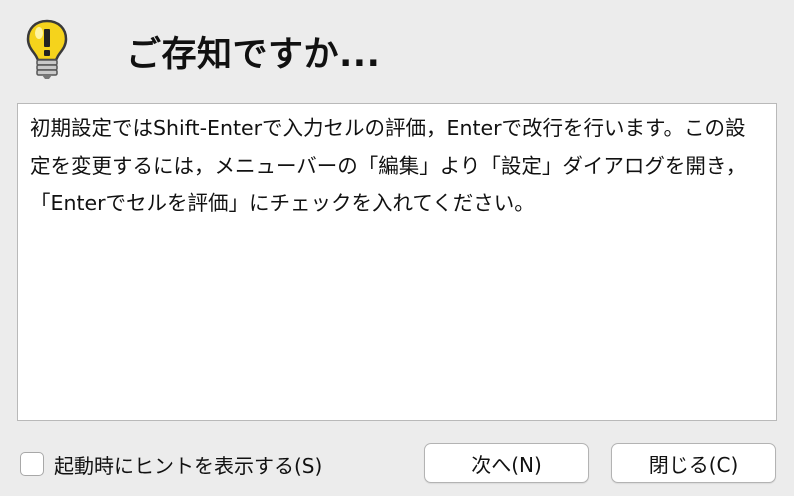  Describe the element at coordinates (506, 463) in the screenshot. I see `next-button: 次へ(N)` at that location.